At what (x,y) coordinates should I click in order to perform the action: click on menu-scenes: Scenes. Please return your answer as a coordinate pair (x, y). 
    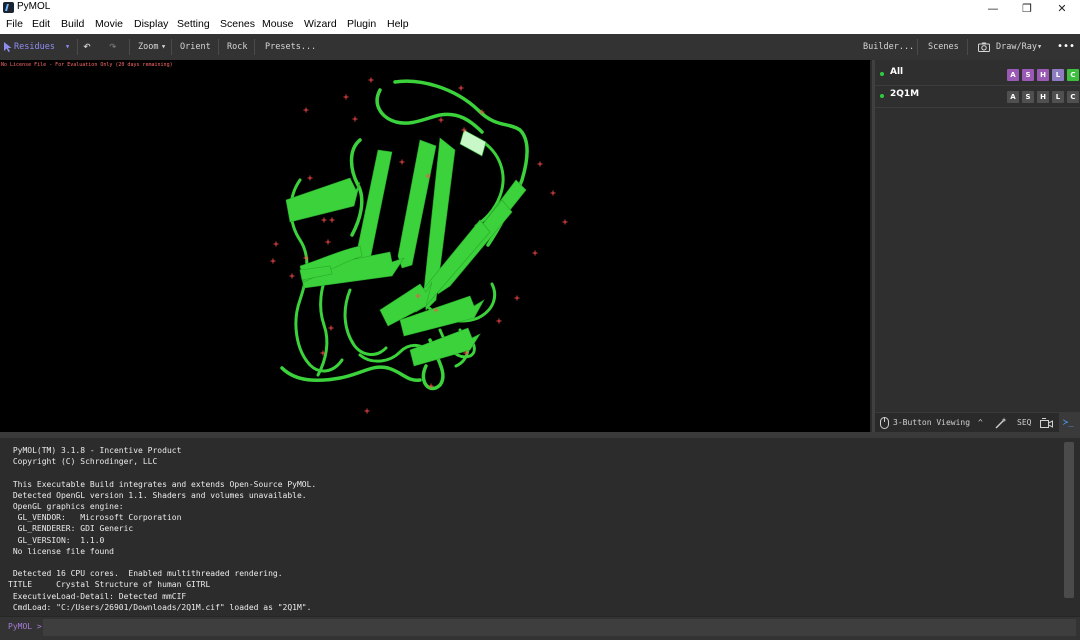
    Looking at the image, I should click on (237, 24).